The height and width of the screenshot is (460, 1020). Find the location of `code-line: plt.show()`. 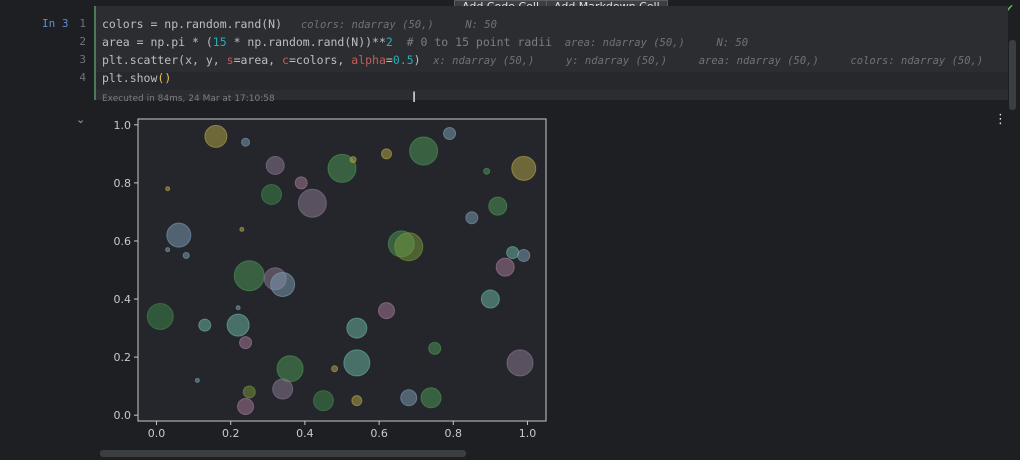

code-line: plt.show() is located at coordinates (136, 78).